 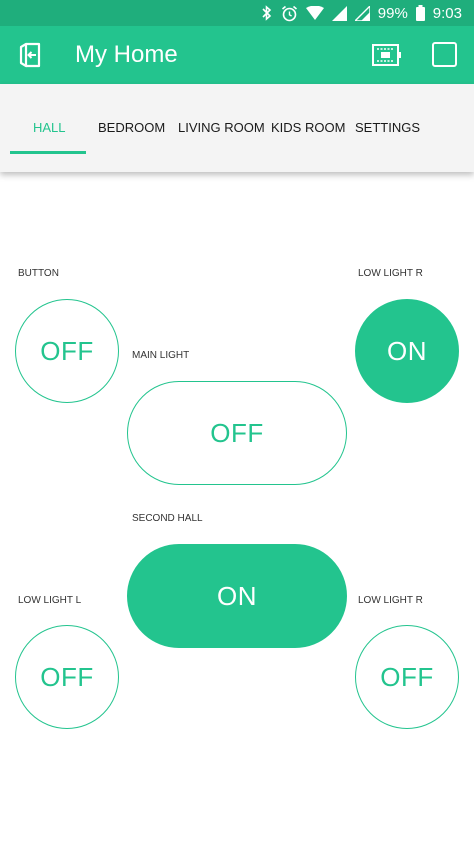 What do you see at coordinates (237, 55) in the screenshot?
I see `app-bar: My Home` at bounding box center [237, 55].